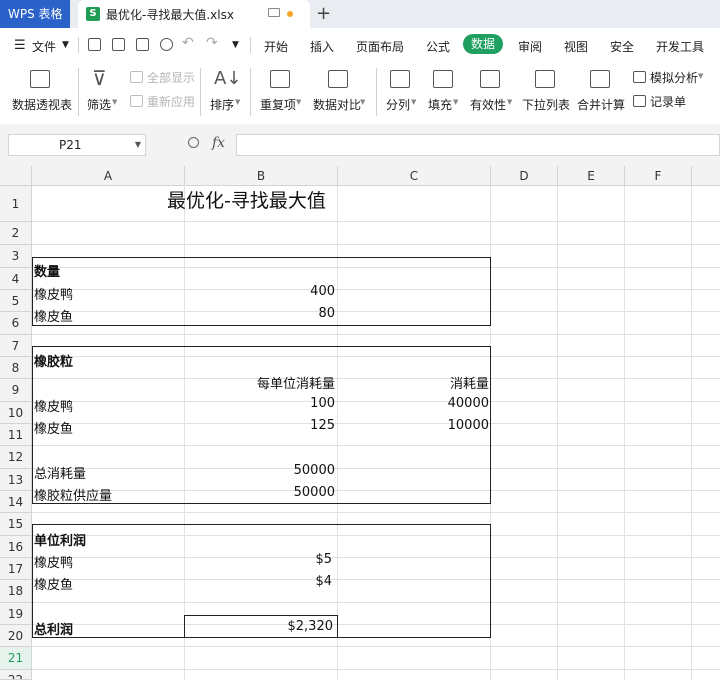 Image resolution: width=720 pixels, height=680 pixels. Describe the element at coordinates (16, 675) in the screenshot. I see `row-header: 22` at that location.